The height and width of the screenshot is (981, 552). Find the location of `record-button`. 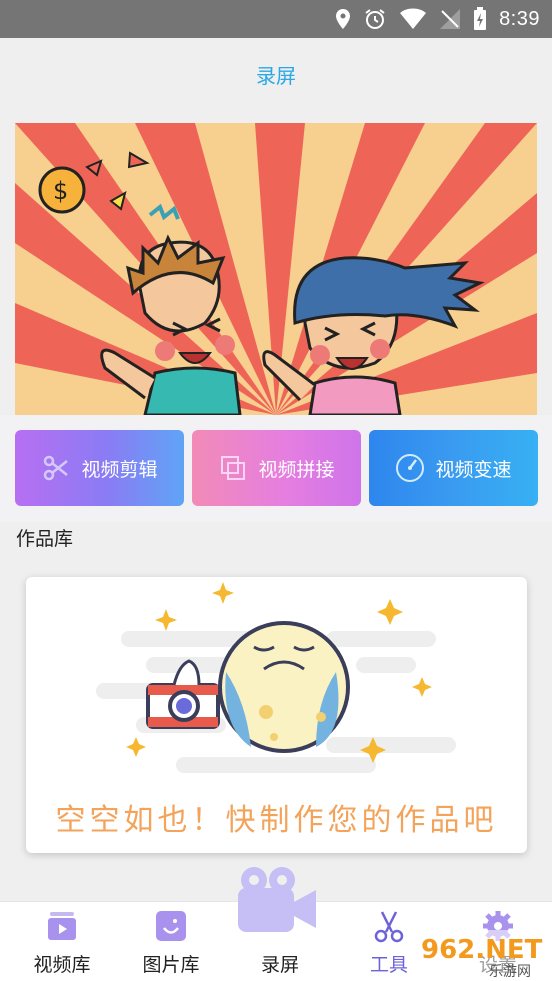

record-button is located at coordinates (276, 900).